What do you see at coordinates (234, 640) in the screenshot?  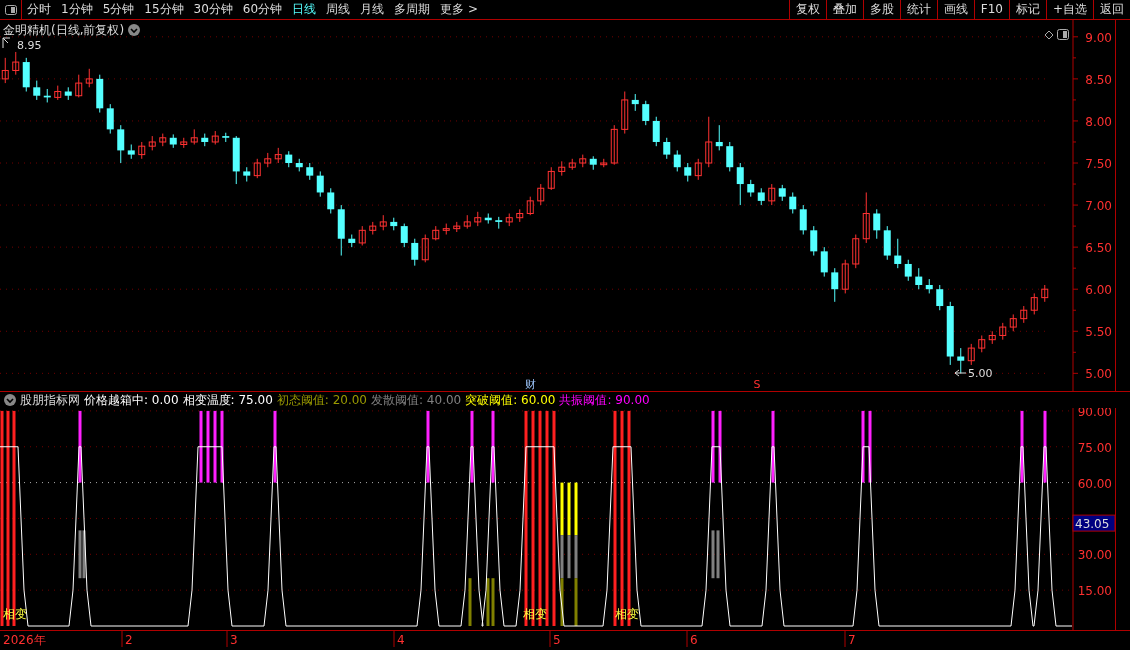 I see `date-label: 3` at bounding box center [234, 640].